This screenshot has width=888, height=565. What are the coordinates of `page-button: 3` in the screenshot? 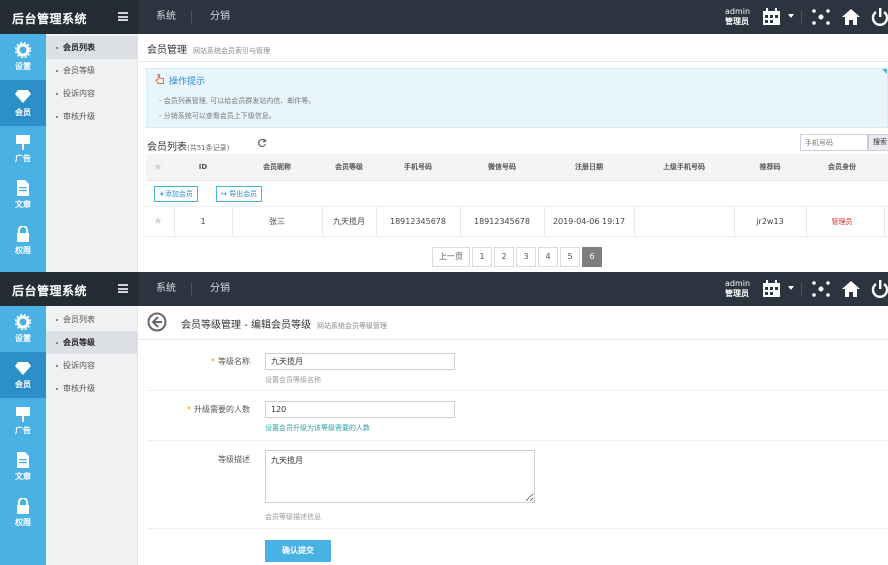 It's located at (526, 257).